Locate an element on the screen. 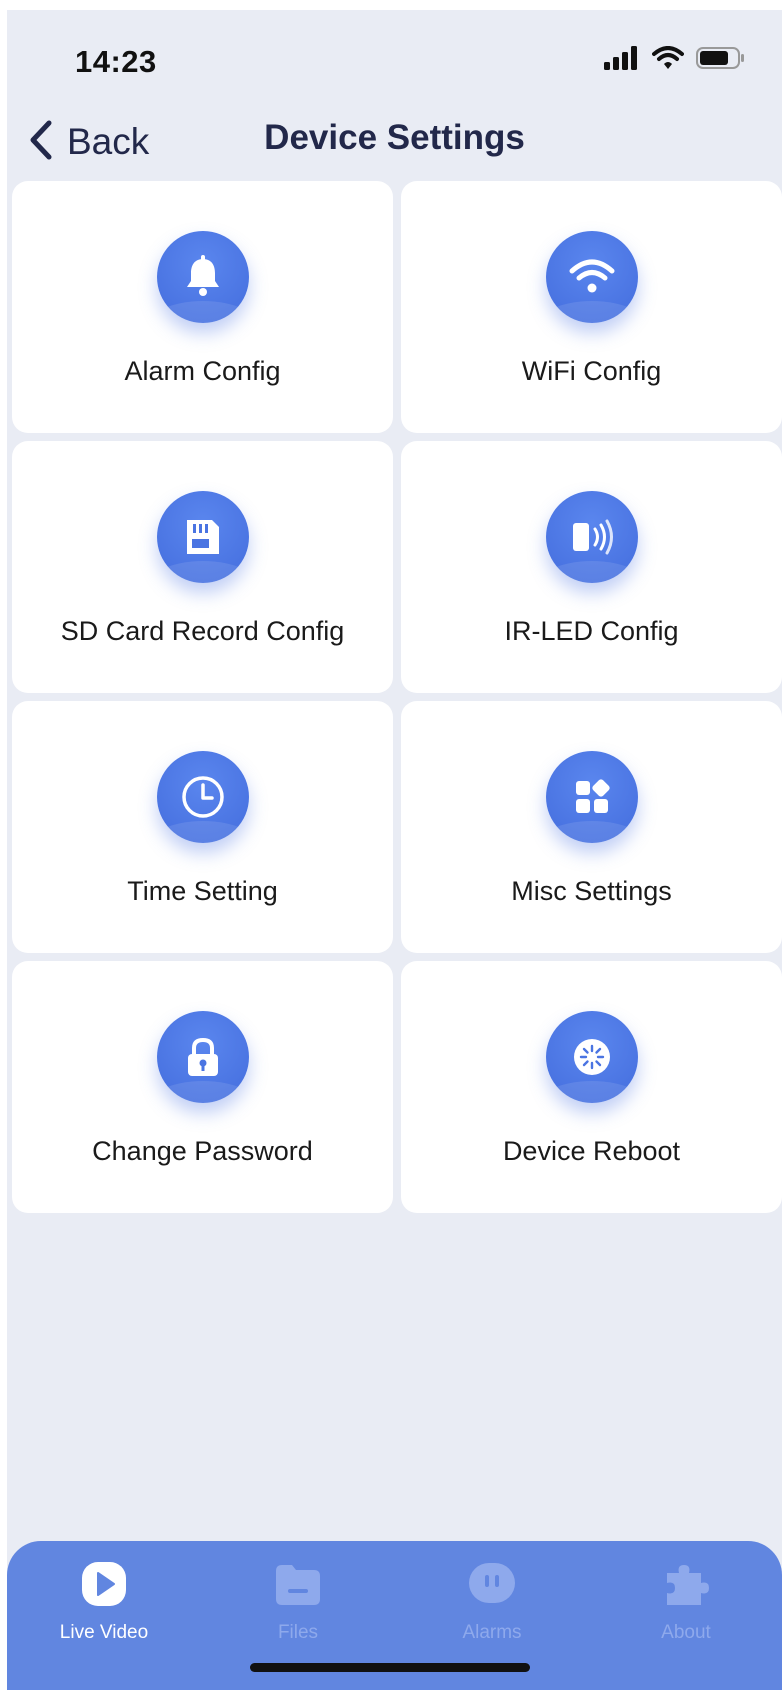  page-title: Device Settings is located at coordinates (394, 137).